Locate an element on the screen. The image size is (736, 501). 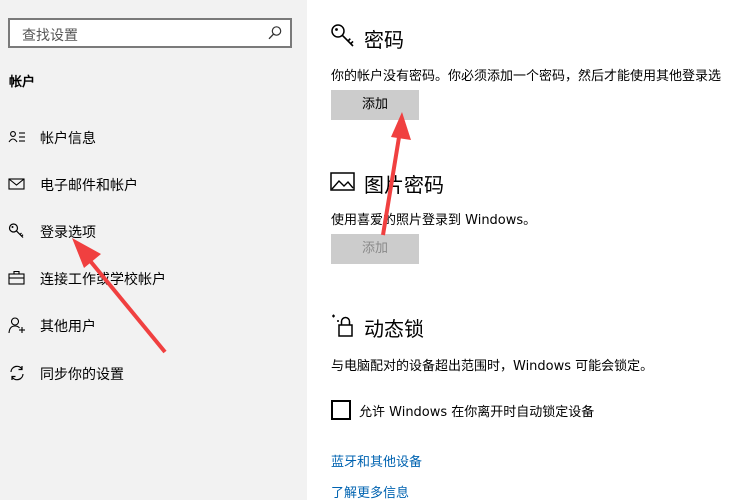
dynamic-lock-checkbox is located at coordinates (341, 410).